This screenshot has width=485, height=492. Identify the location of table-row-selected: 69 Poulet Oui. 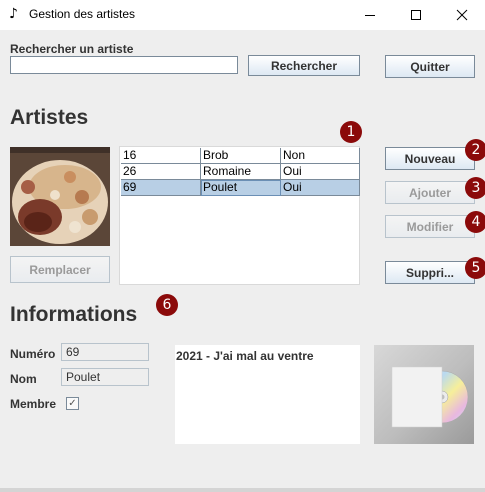
(240, 188).